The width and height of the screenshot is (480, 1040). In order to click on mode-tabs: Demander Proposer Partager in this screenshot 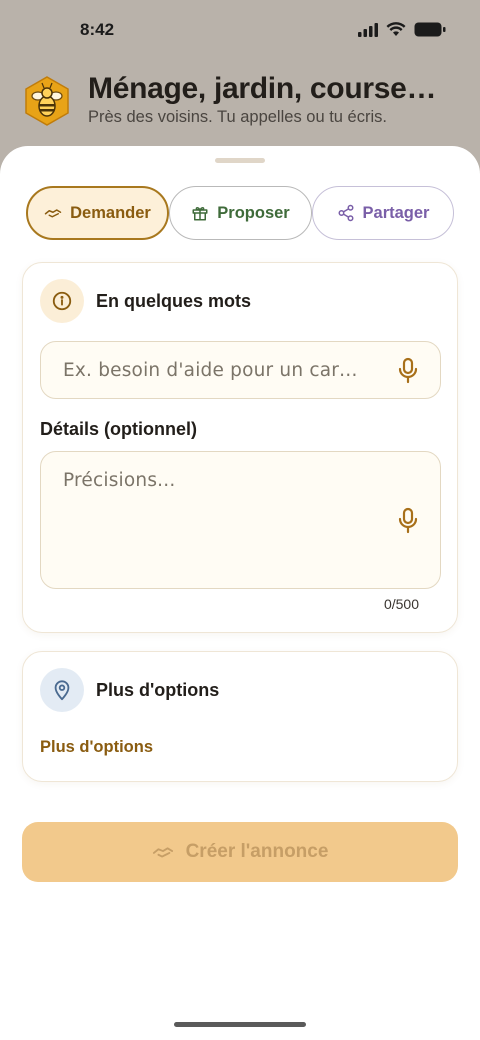, I will do `click(240, 213)`.